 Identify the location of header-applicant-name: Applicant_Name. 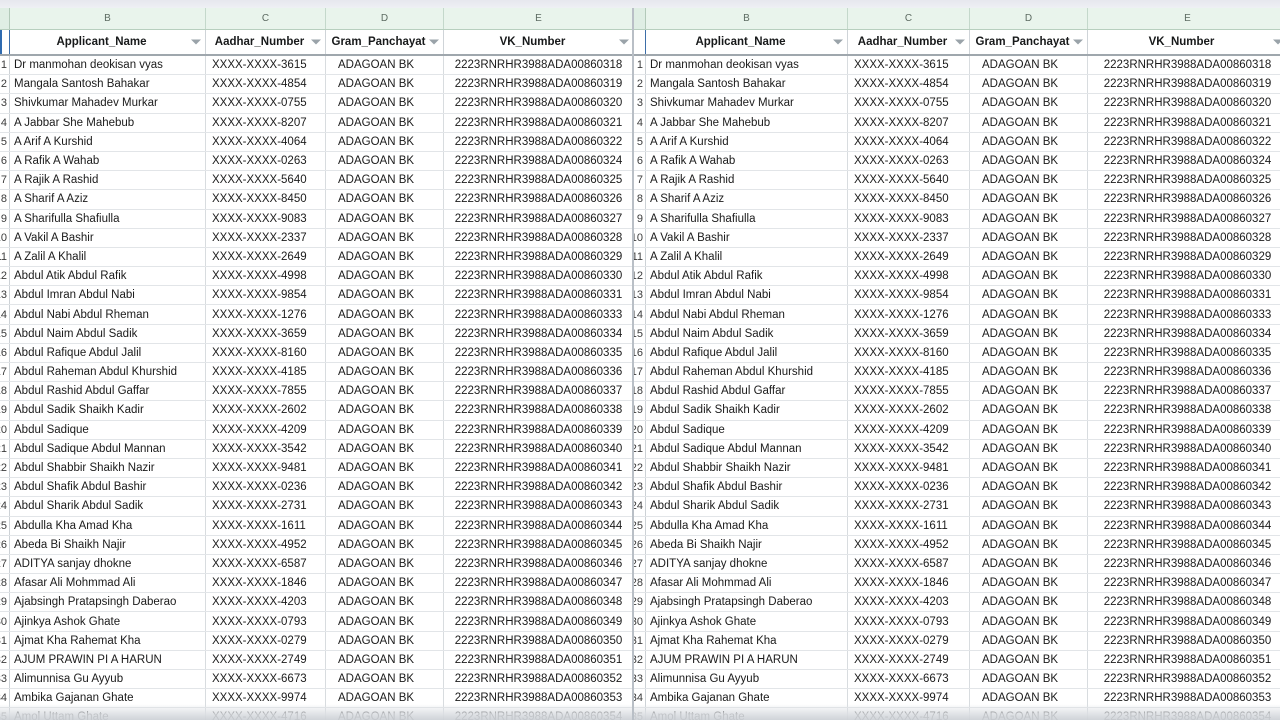
(747, 42).